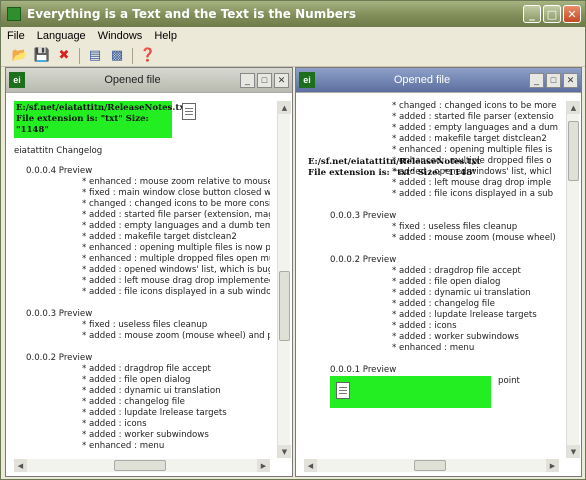  I want to click on save-icon: 💾, so click(42, 56).